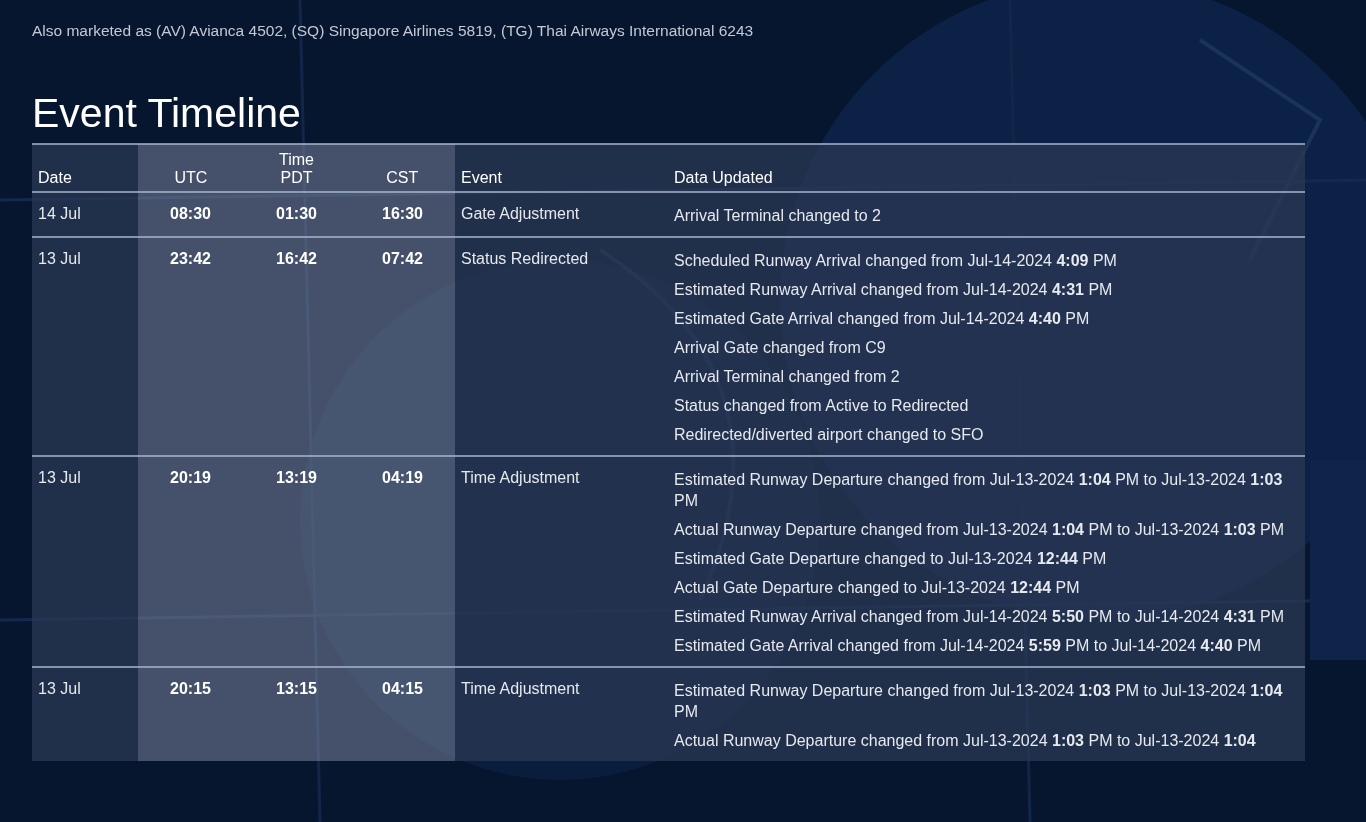 The width and height of the screenshot is (1366, 822). What do you see at coordinates (979, 490) in the screenshot?
I see `change-entry: Estimated Runway Departure changed from Jul-13-2024 1:04 PM to Jul-13-2024 1:03 PM` at bounding box center [979, 490].